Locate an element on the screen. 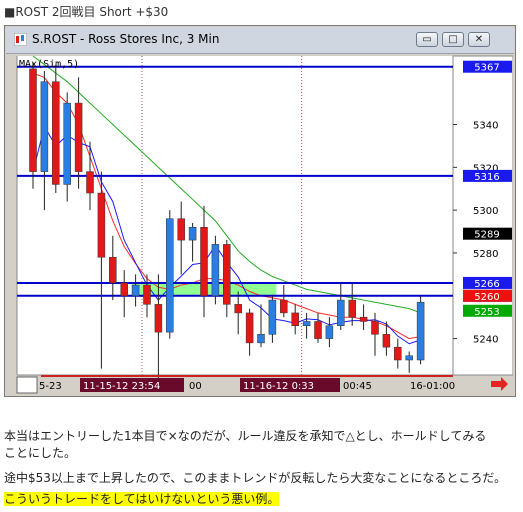 Image resolution: width=523 pixels, height=512 pixels. x-tick-label: 11-16-12 0:33 is located at coordinates (278, 386).